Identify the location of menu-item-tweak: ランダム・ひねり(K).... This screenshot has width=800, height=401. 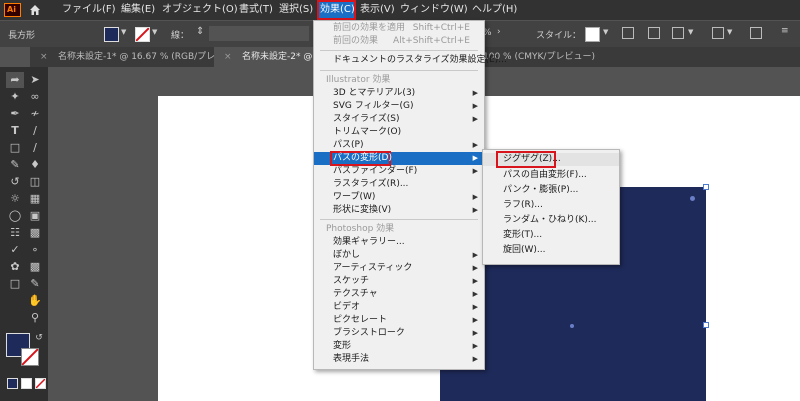
(551, 220).